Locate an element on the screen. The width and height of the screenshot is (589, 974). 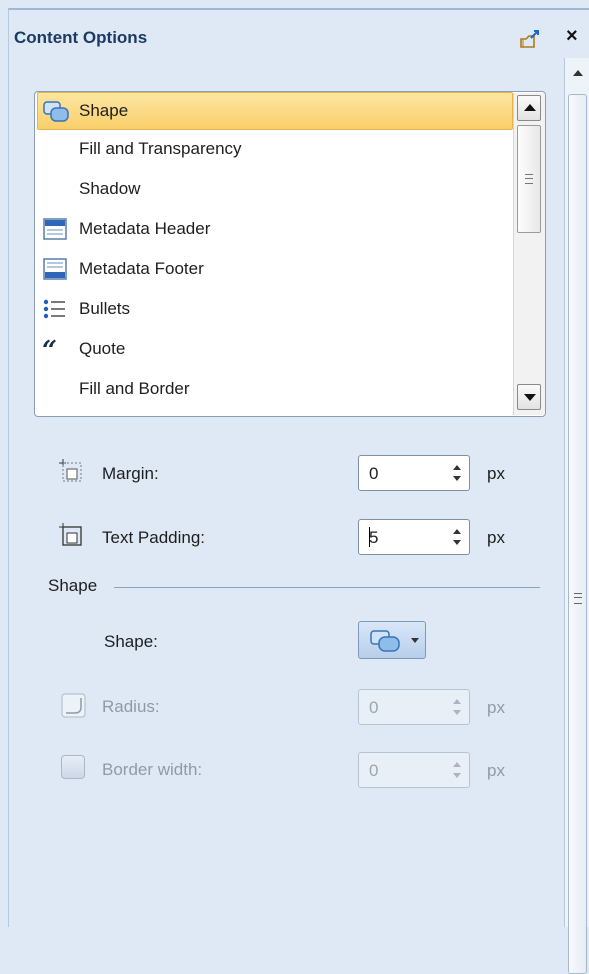
group-divider is located at coordinates (327, 587).